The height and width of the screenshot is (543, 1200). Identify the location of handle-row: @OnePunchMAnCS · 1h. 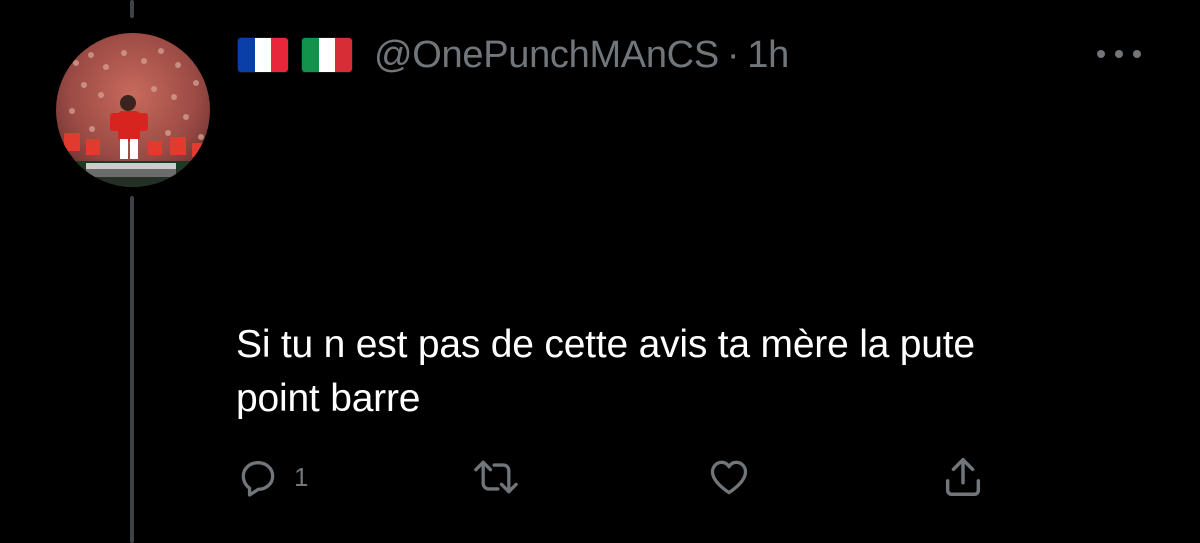
(581, 55).